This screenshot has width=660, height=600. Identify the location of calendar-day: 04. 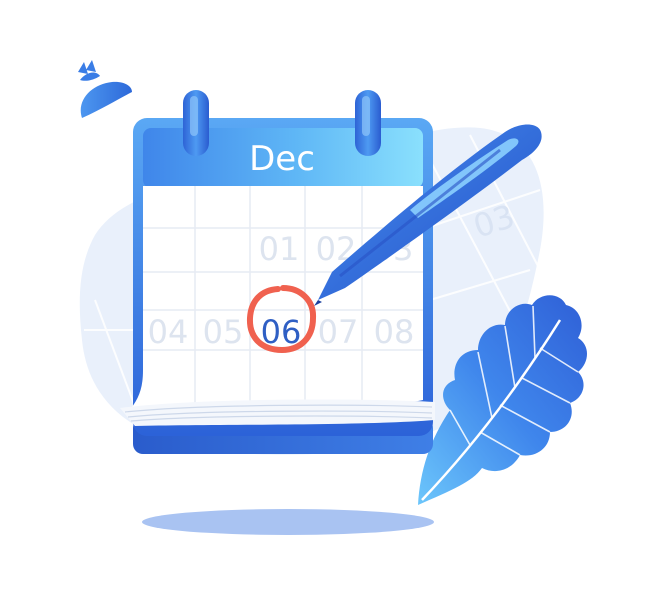
(168, 332).